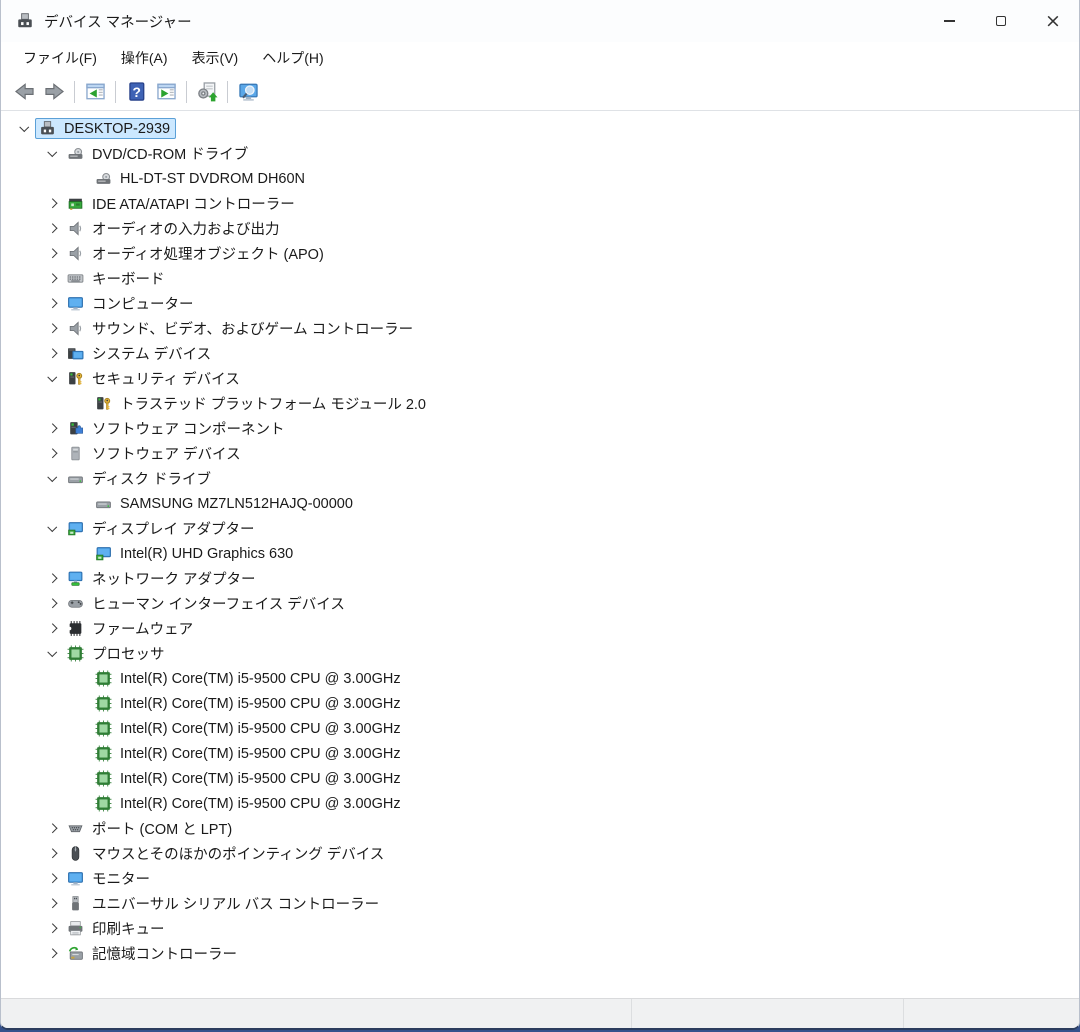 The image size is (1080, 1032). What do you see at coordinates (540, 203) in the screenshot?
I see `tree-item: IDE ATA/ATAPI コントローラー` at bounding box center [540, 203].